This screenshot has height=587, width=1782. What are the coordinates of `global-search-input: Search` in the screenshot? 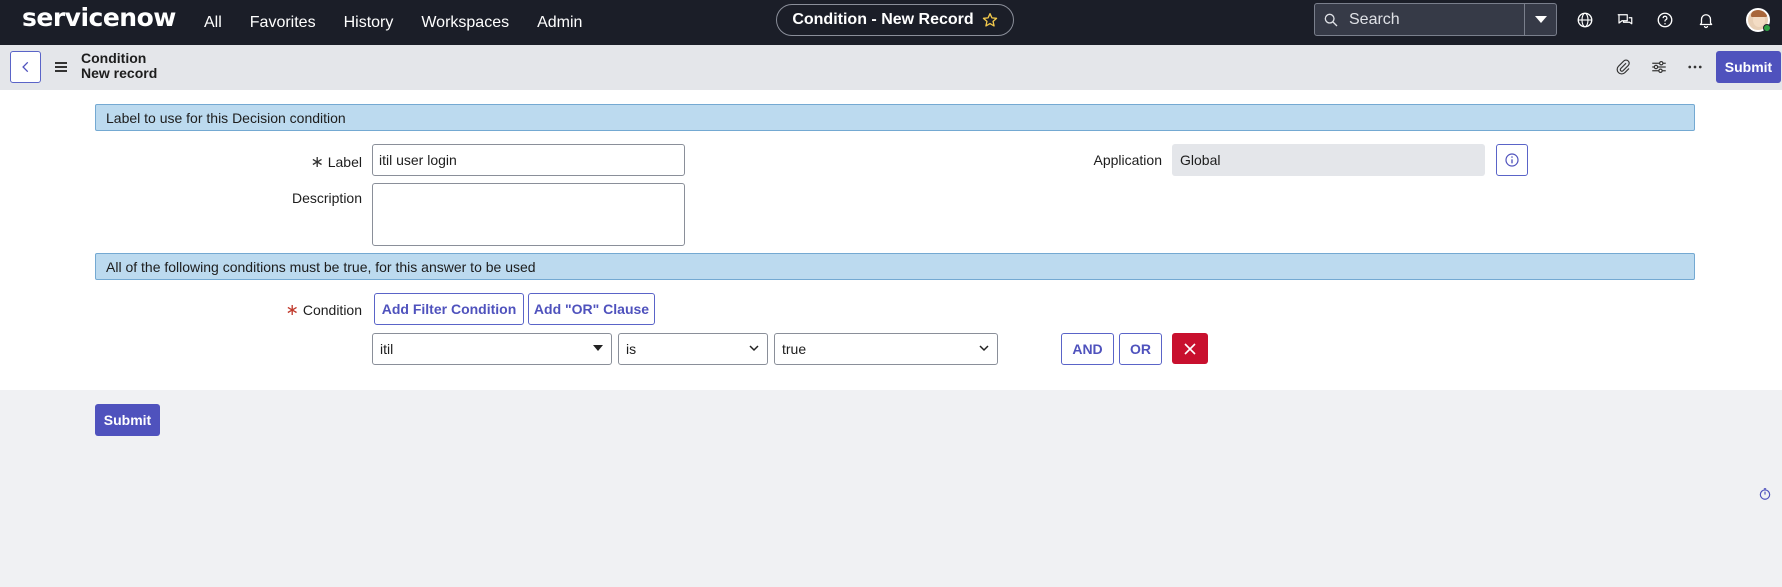 It's located at (1419, 19).